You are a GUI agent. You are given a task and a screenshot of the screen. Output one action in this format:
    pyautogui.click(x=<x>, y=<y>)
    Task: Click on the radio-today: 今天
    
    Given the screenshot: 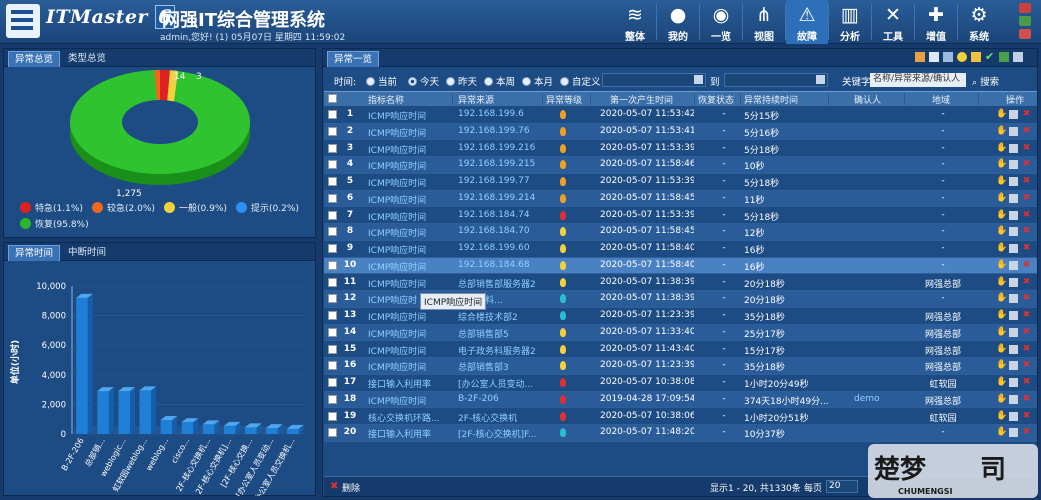 What is the action you would take?
    pyautogui.click(x=423, y=81)
    